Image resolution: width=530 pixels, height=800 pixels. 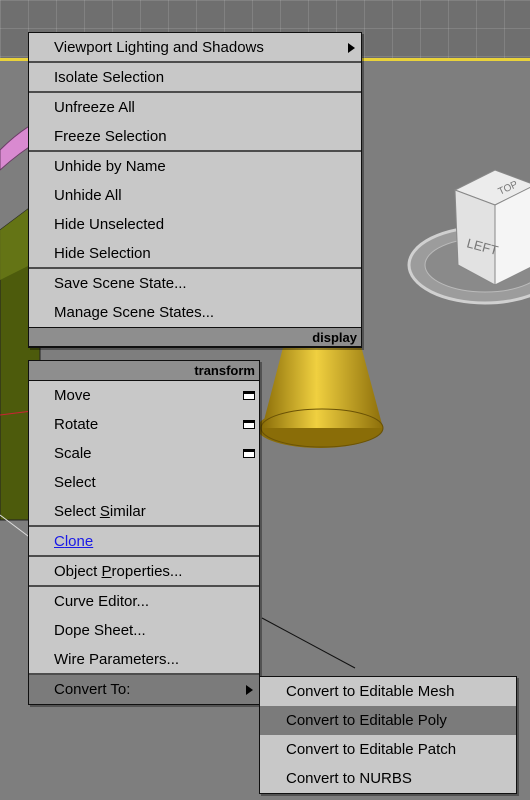 What do you see at coordinates (104, 511) in the screenshot?
I see `menu-item-mnemonic: S` at bounding box center [104, 511].